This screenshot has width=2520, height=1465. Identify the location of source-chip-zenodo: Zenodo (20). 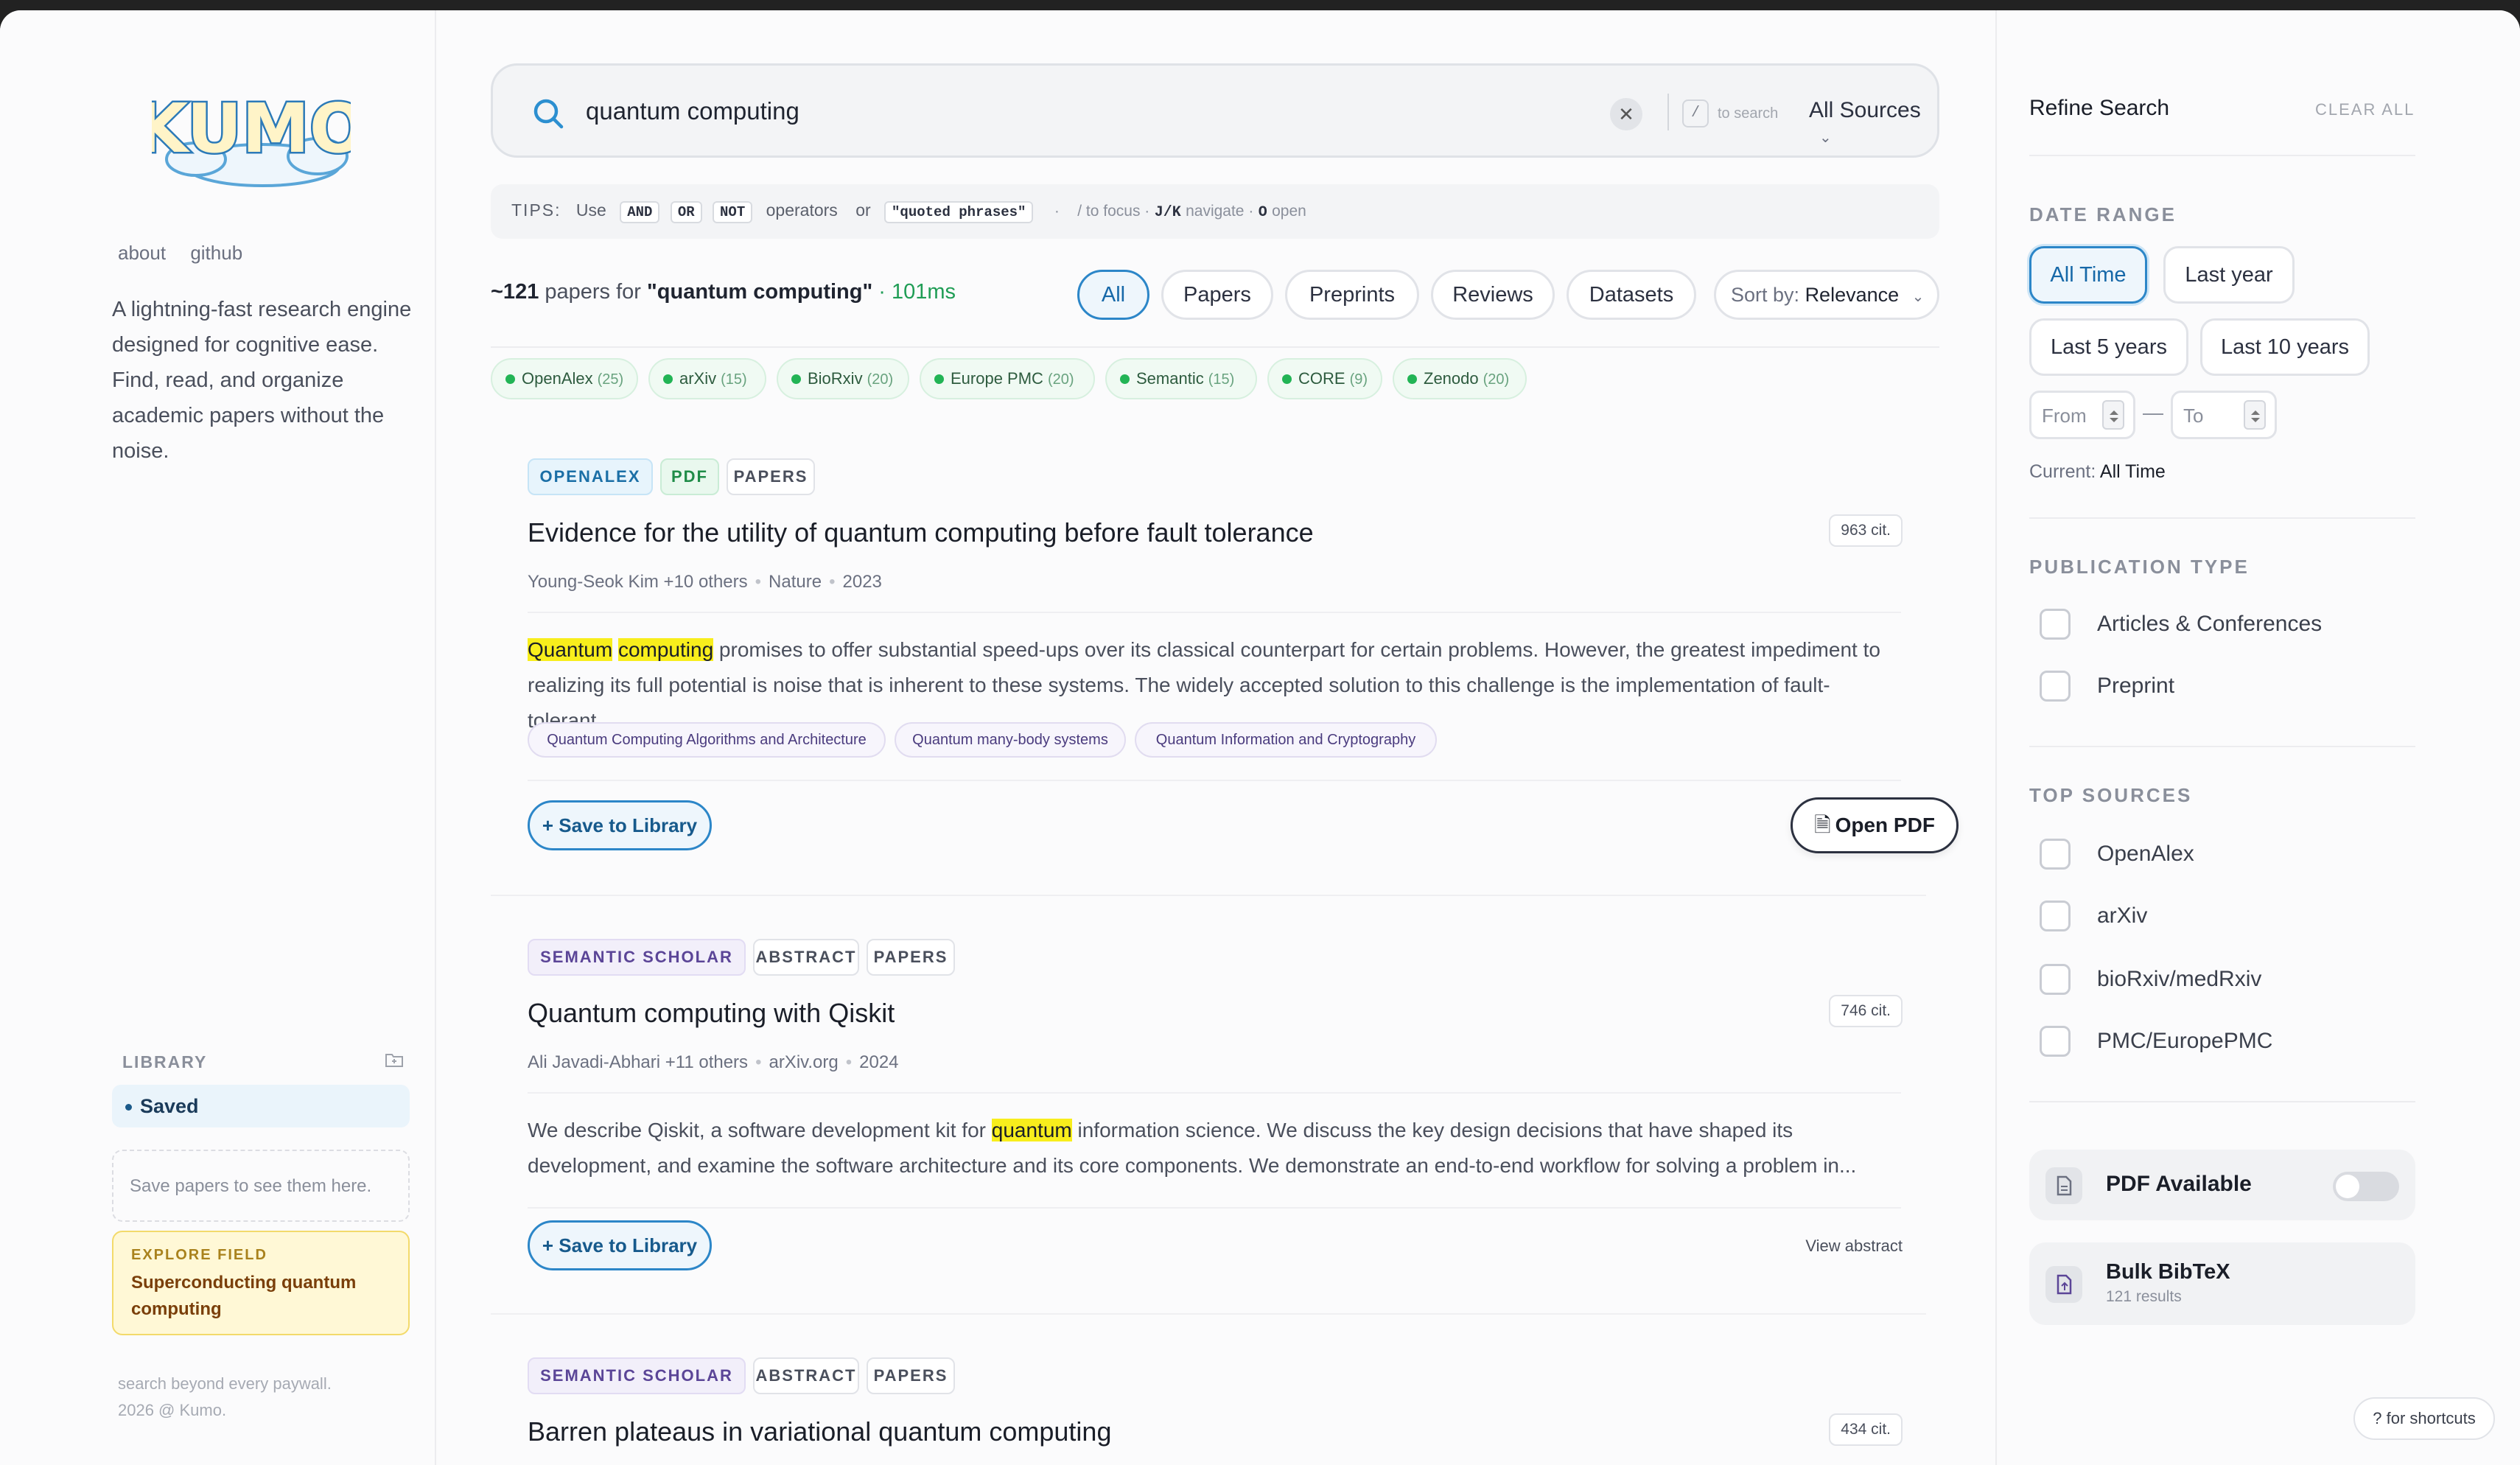
(1460, 378).